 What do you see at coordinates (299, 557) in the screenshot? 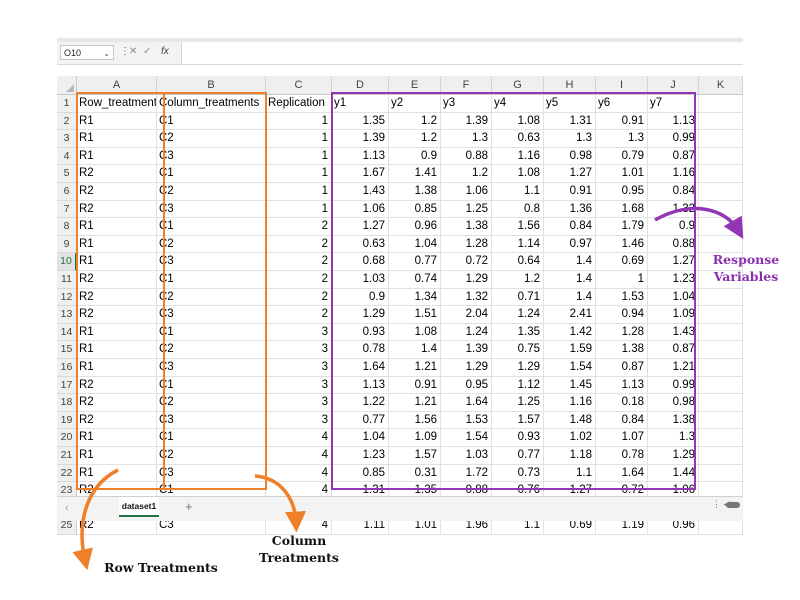
I see `column-treatments-label-line2: Treatments` at bounding box center [299, 557].